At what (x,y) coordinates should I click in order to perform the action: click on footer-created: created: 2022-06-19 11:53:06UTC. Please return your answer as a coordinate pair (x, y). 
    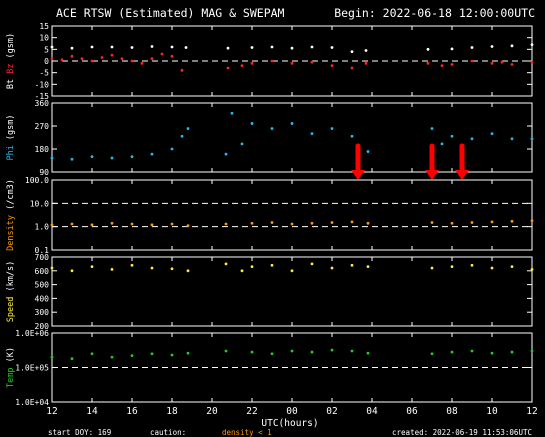
    Looking at the image, I should click on (462, 432).